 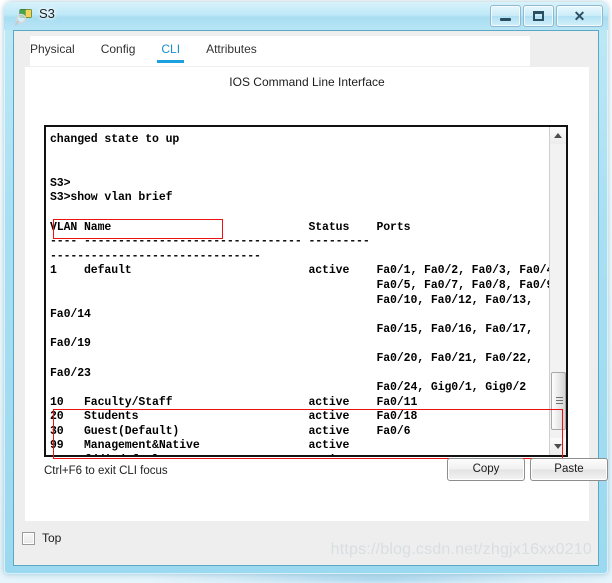 What do you see at coordinates (505, 16) in the screenshot?
I see `minimize-button` at bounding box center [505, 16].